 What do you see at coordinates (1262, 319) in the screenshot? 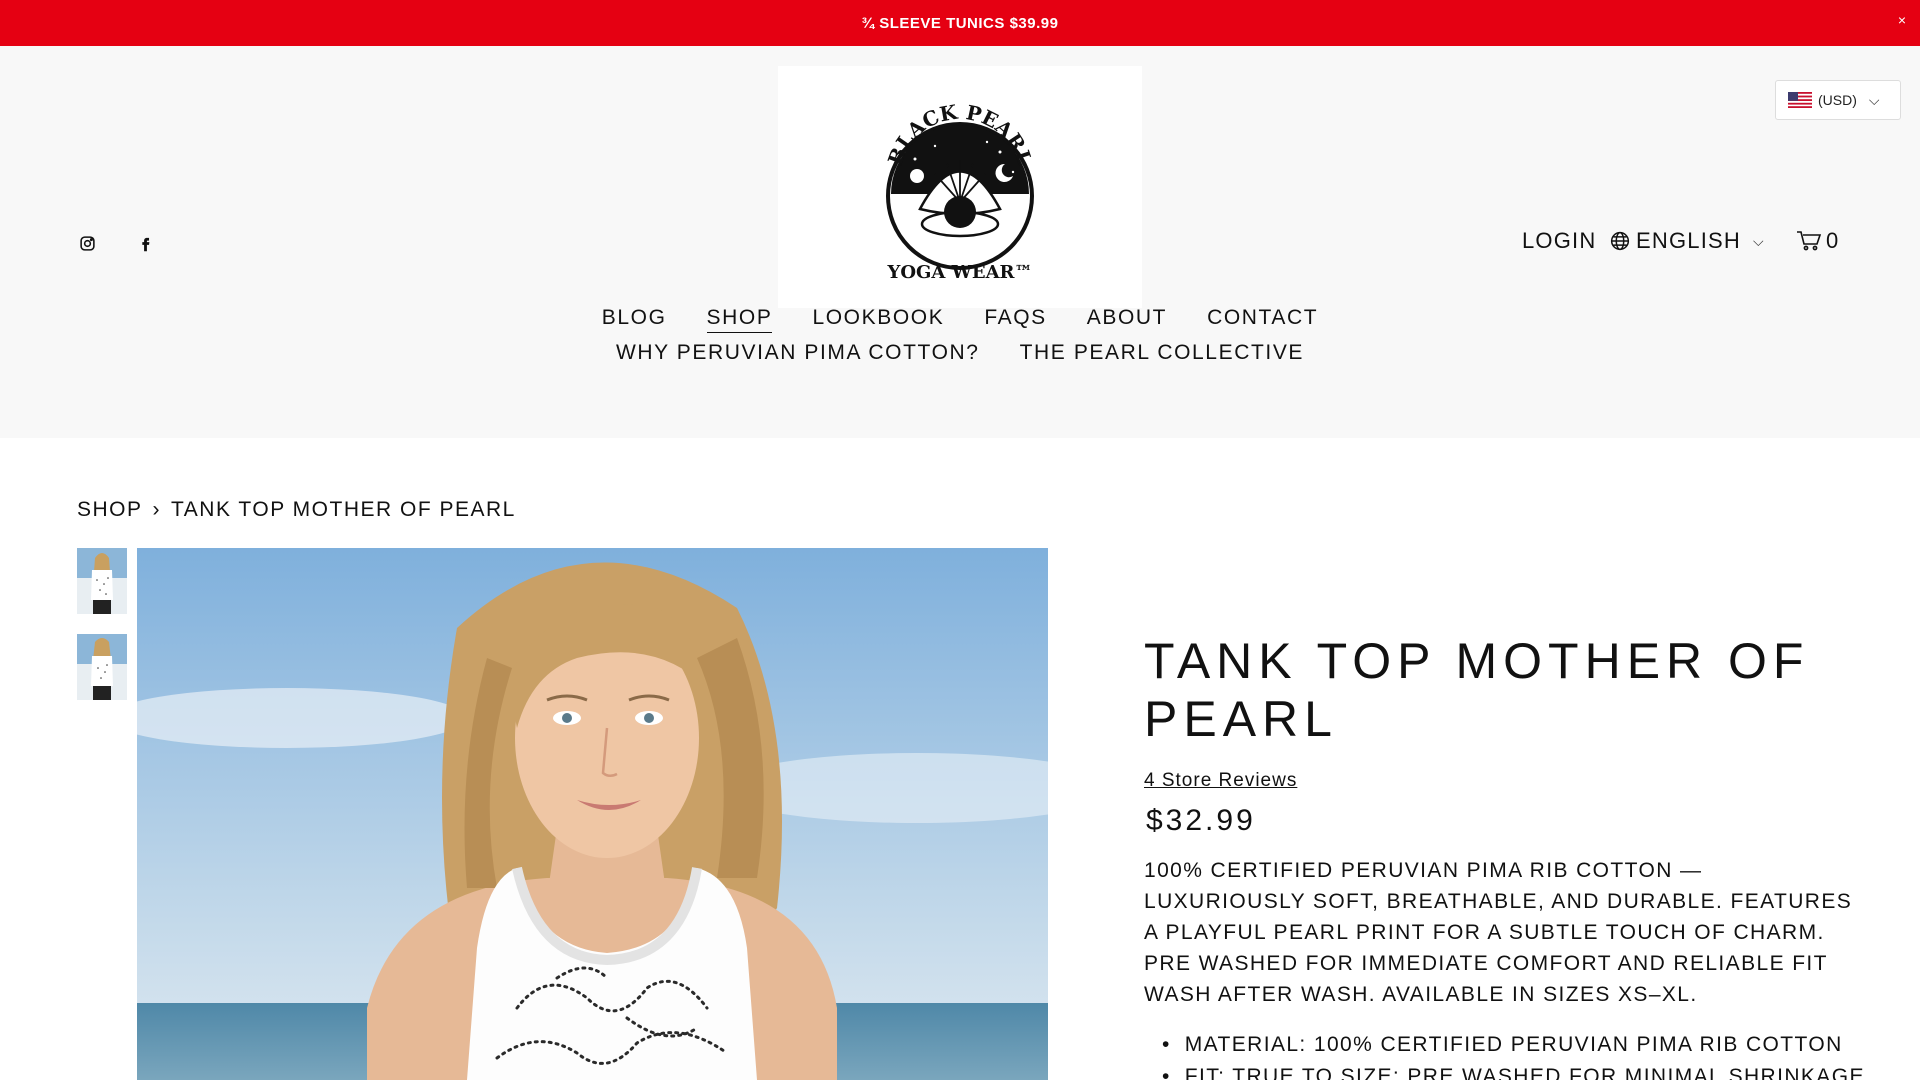
I see `nav-contact: CONTACT` at bounding box center [1262, 319].